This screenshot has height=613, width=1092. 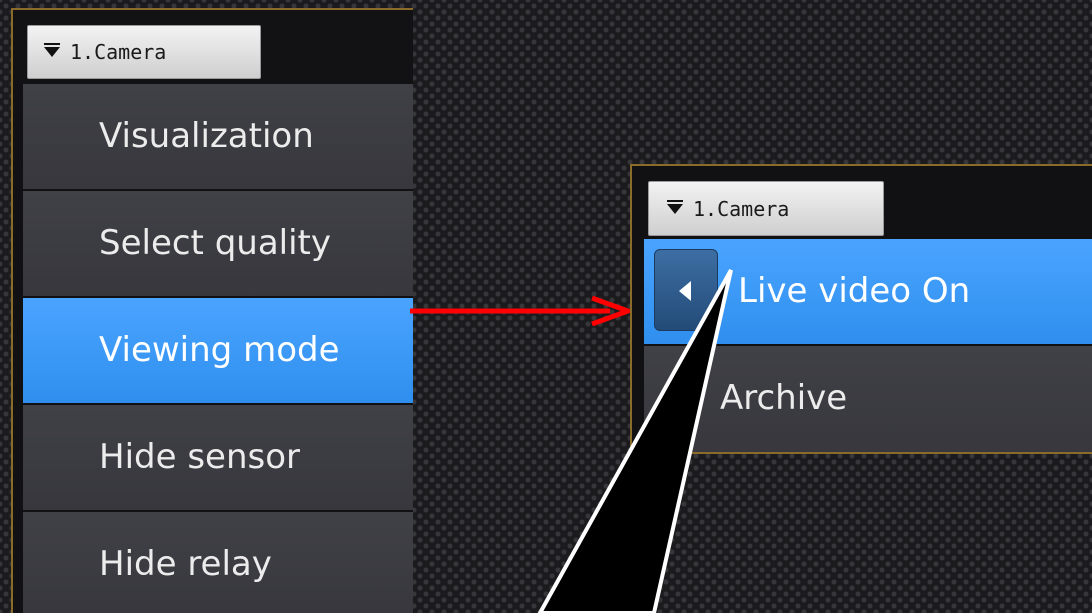 I want to click on red-arrow-icon, so click(x=522, y=311).